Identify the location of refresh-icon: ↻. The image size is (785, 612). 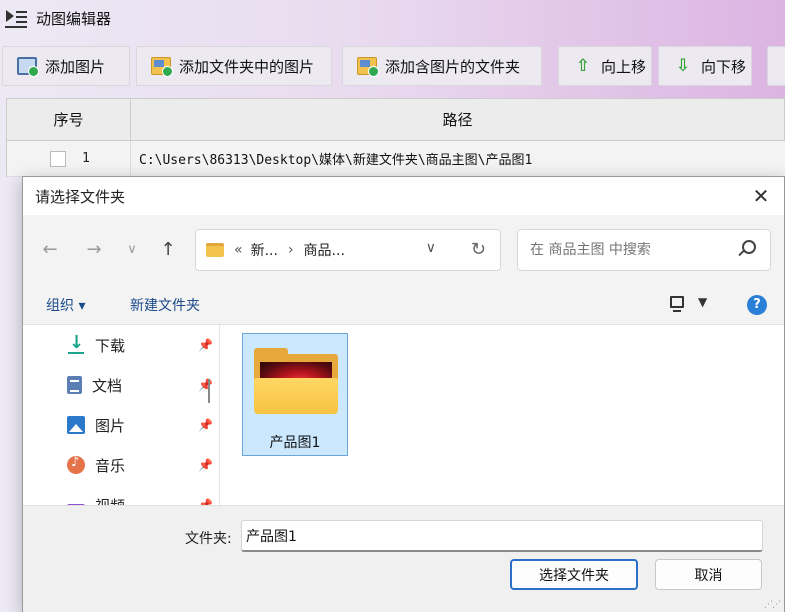
(478, 249).